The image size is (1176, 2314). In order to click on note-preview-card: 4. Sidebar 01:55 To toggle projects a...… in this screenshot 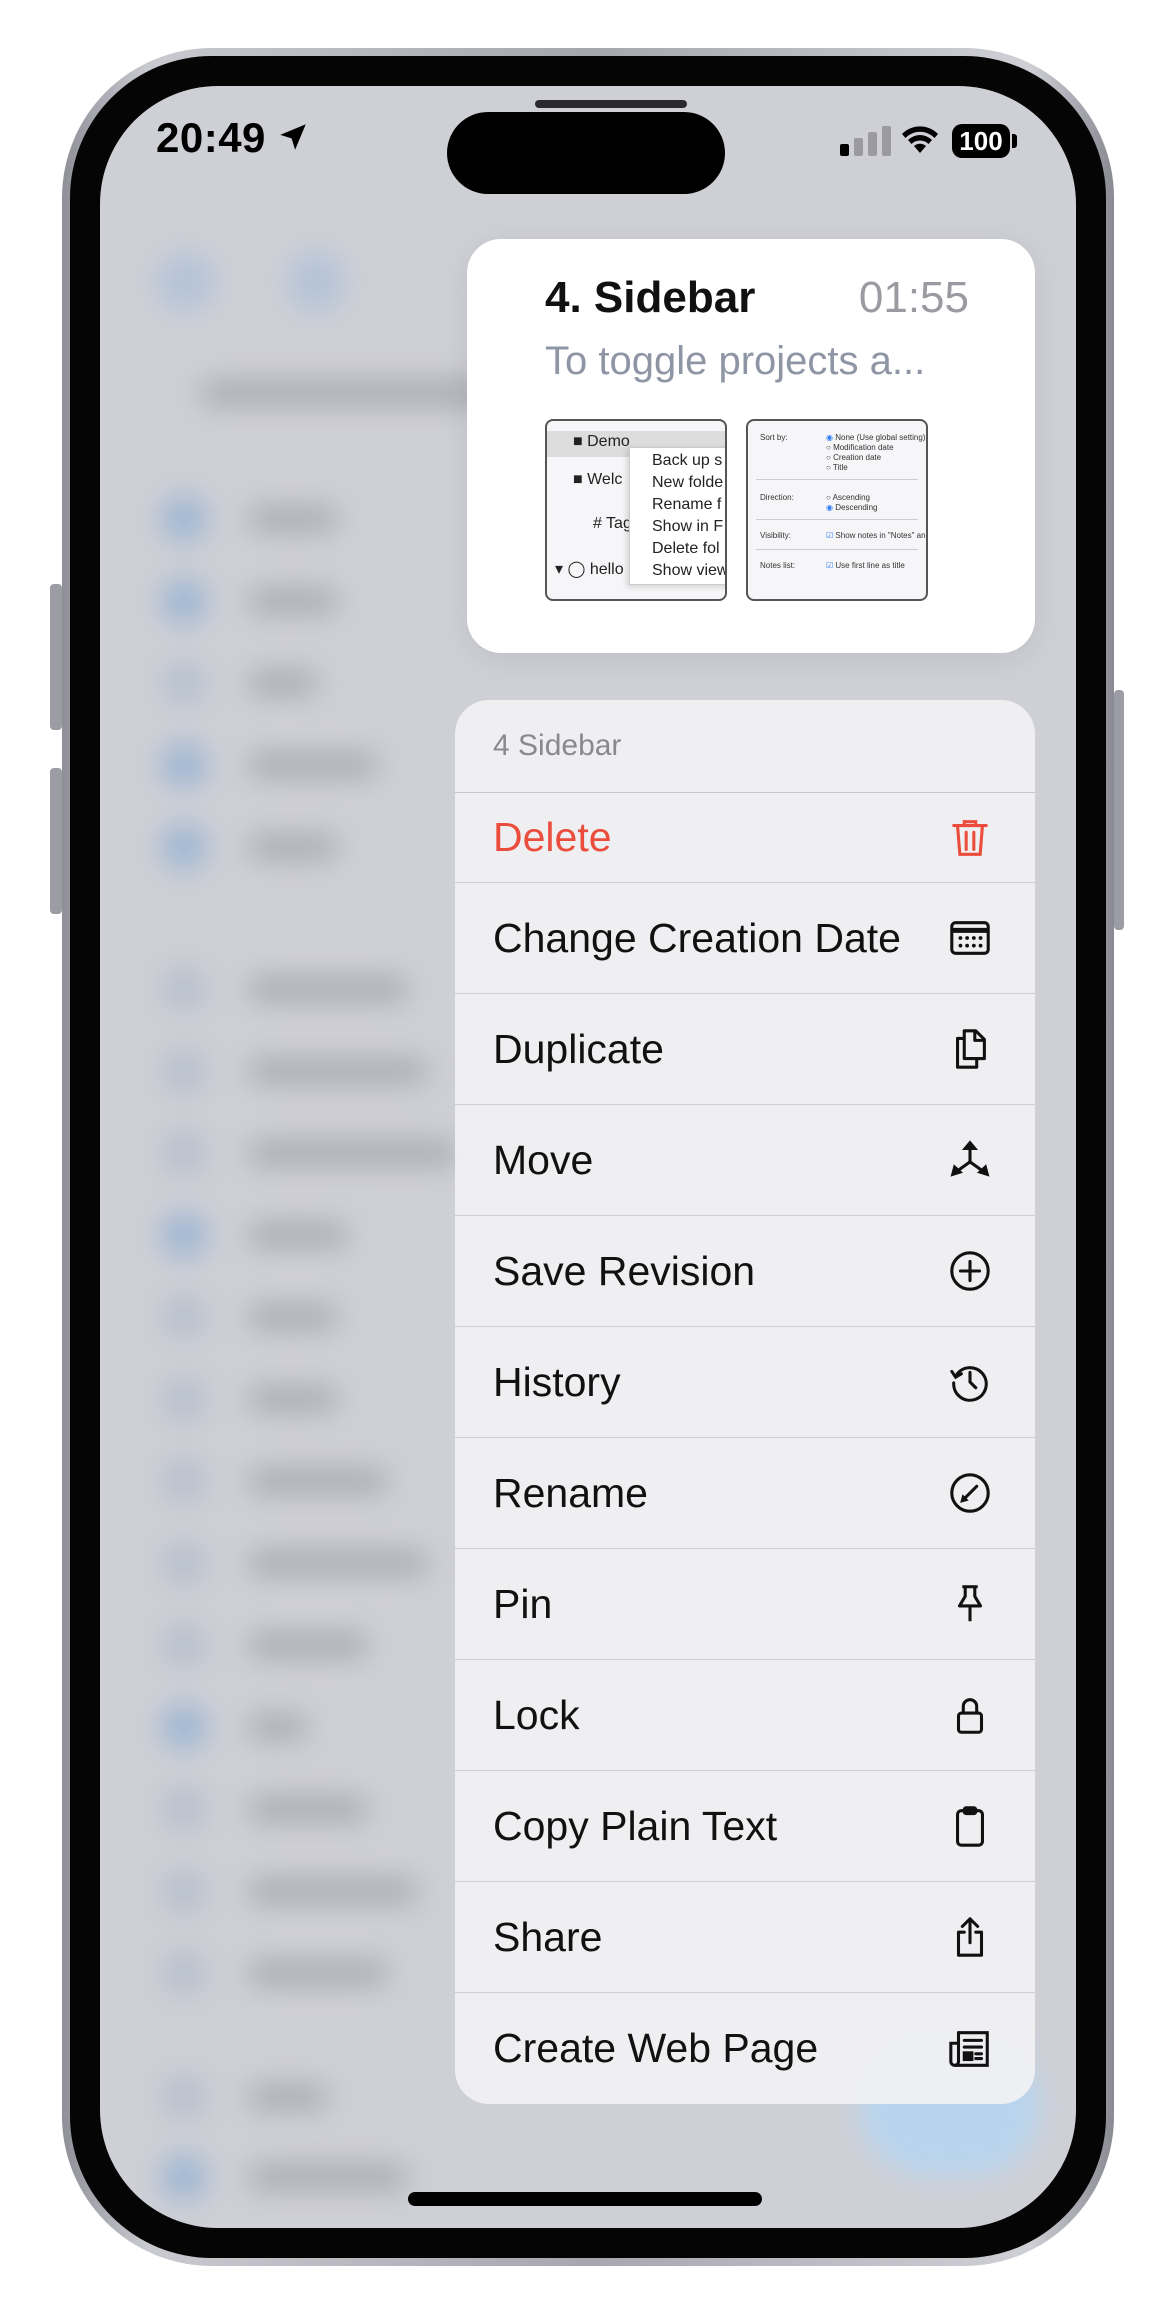, I will do `click(751, 446)`.